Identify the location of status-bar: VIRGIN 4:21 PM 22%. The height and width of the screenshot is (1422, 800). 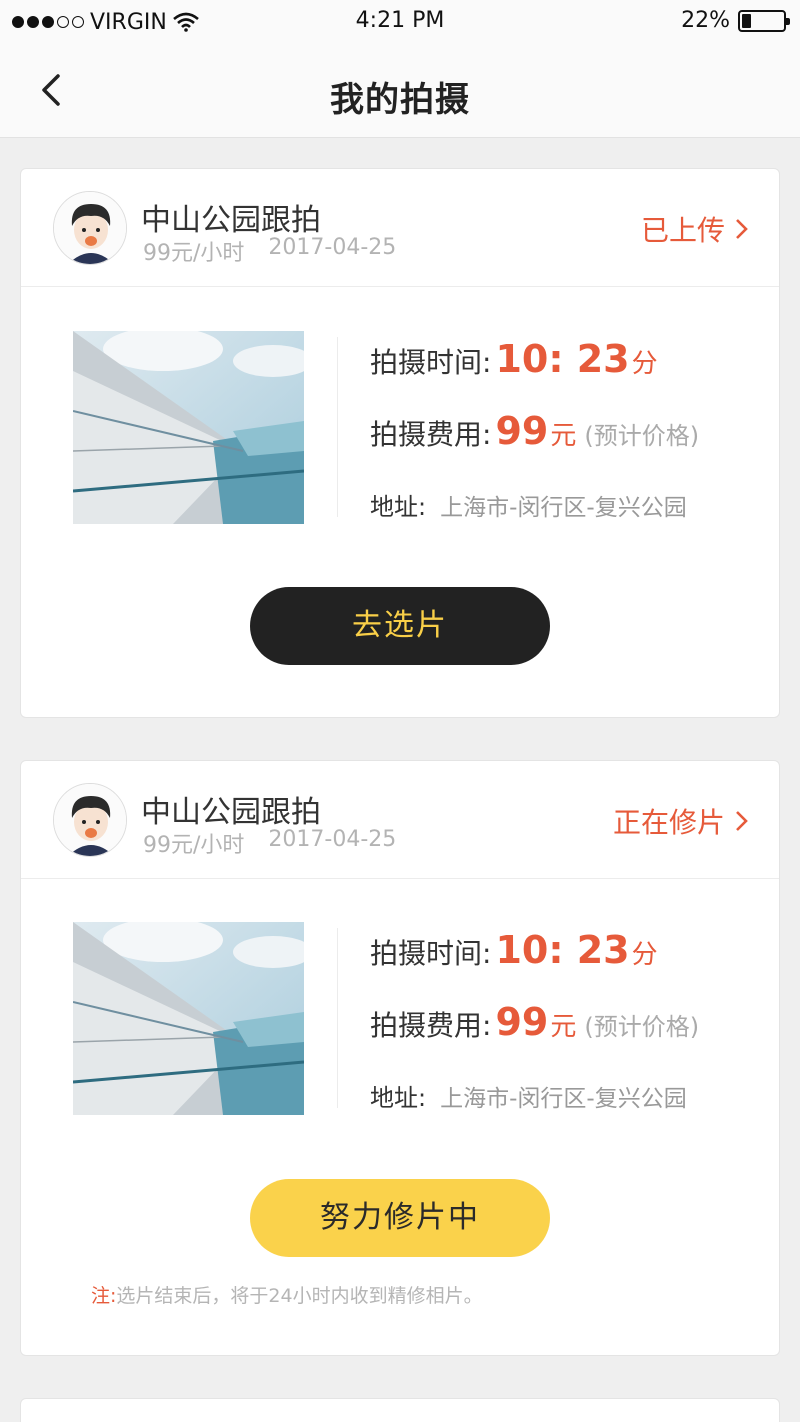
(400, 22).